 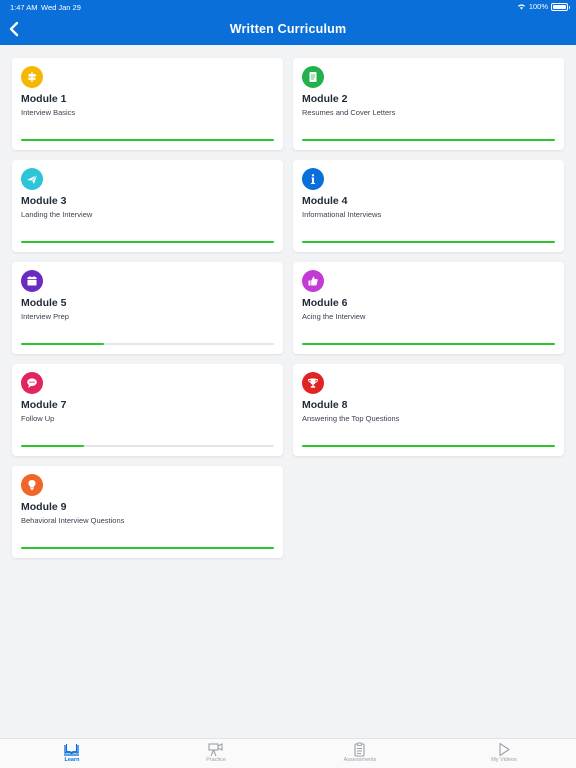 What do you see at coordinates (428, 104) in the screenshot?
I see `module-card-2: Module 2 Resumes and Cover Letters` at bounding box center [428, 104].